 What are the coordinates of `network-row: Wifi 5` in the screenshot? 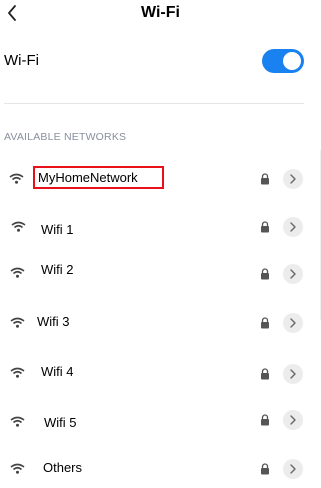 It's located at (160, 421).